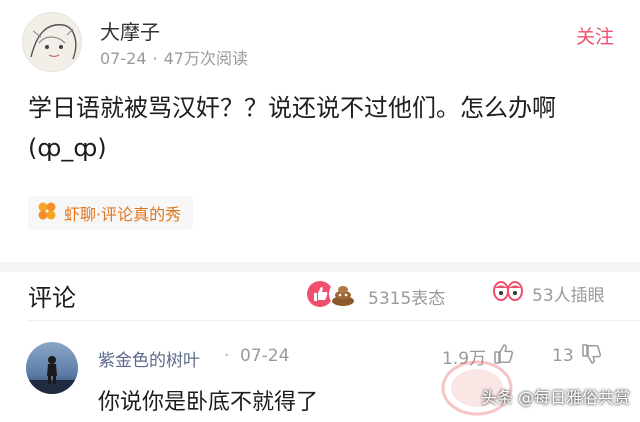  Describe the element at coordinates (292, 128) in the screenshot. I see `post-content: 学日语就被骂汉奸？？说还说不过他们。怎么办啊(ȹ_ȹ)` at that location.